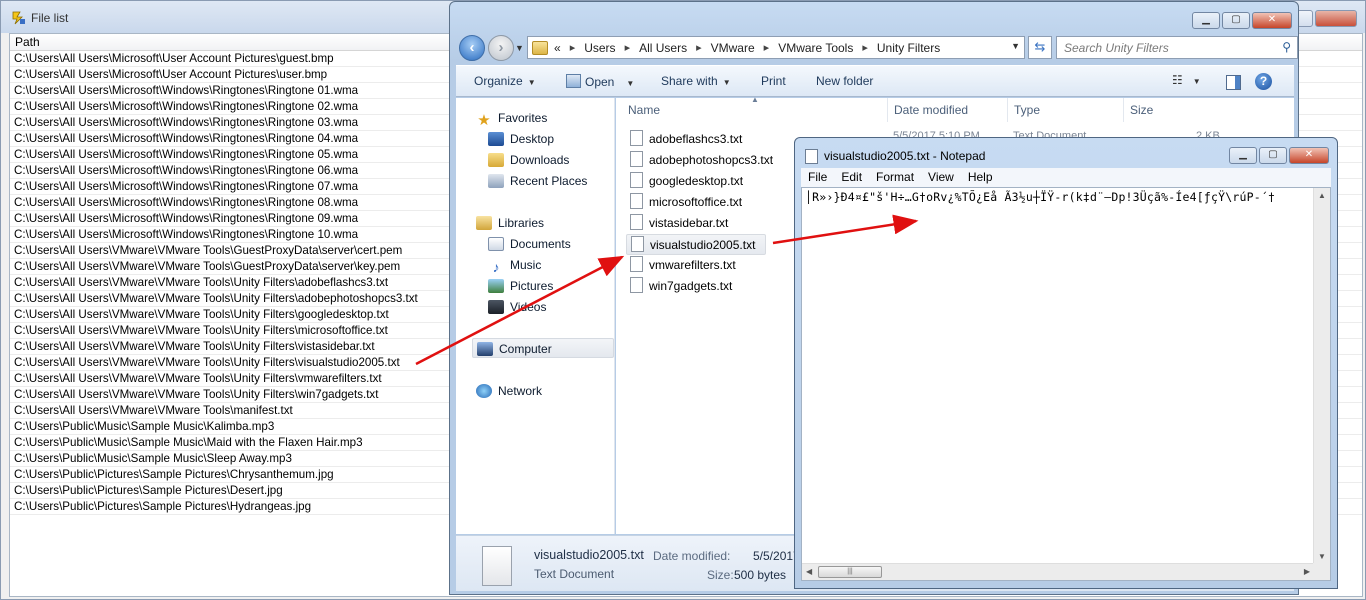 The width and height of the screenshot is (1366, 600). What do you see at coordinates (948, 110) in the screenshot?
I see `date-modified-column-header: Date modified` at bounding box center [948, 110].